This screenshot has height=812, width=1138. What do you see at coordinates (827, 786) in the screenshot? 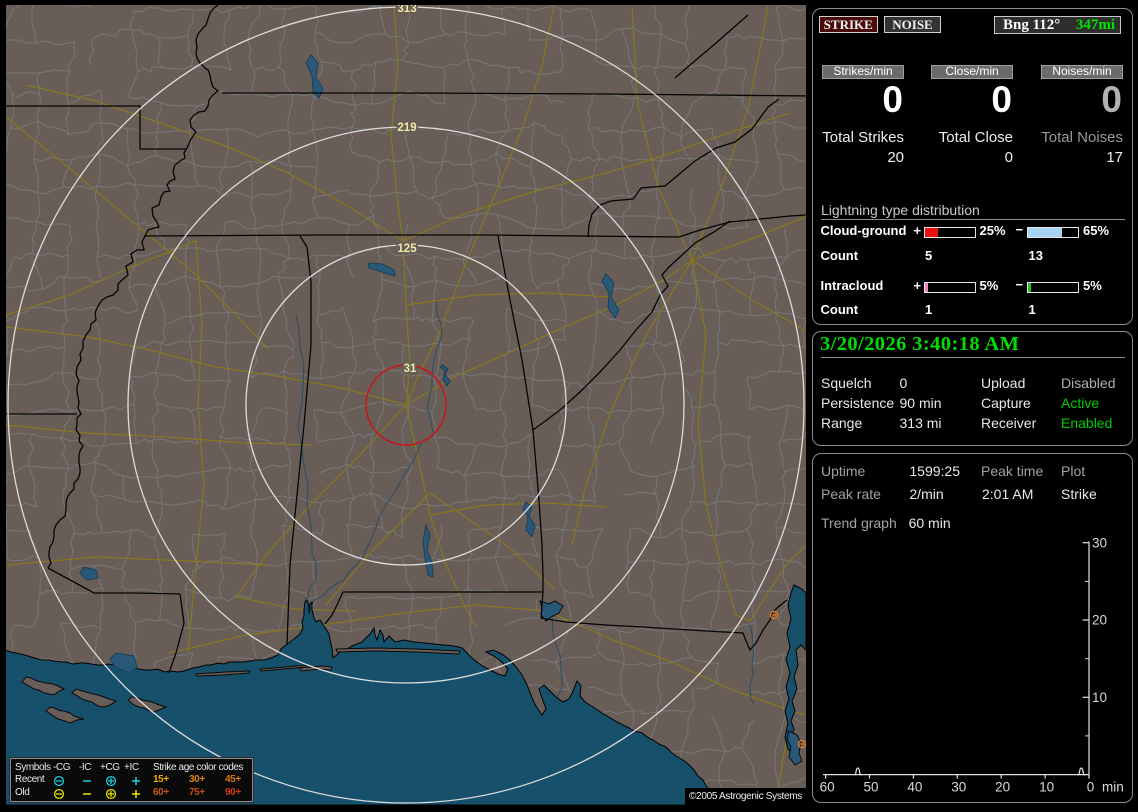
I see `svg-text: 60` at bounding box center [827, 786].